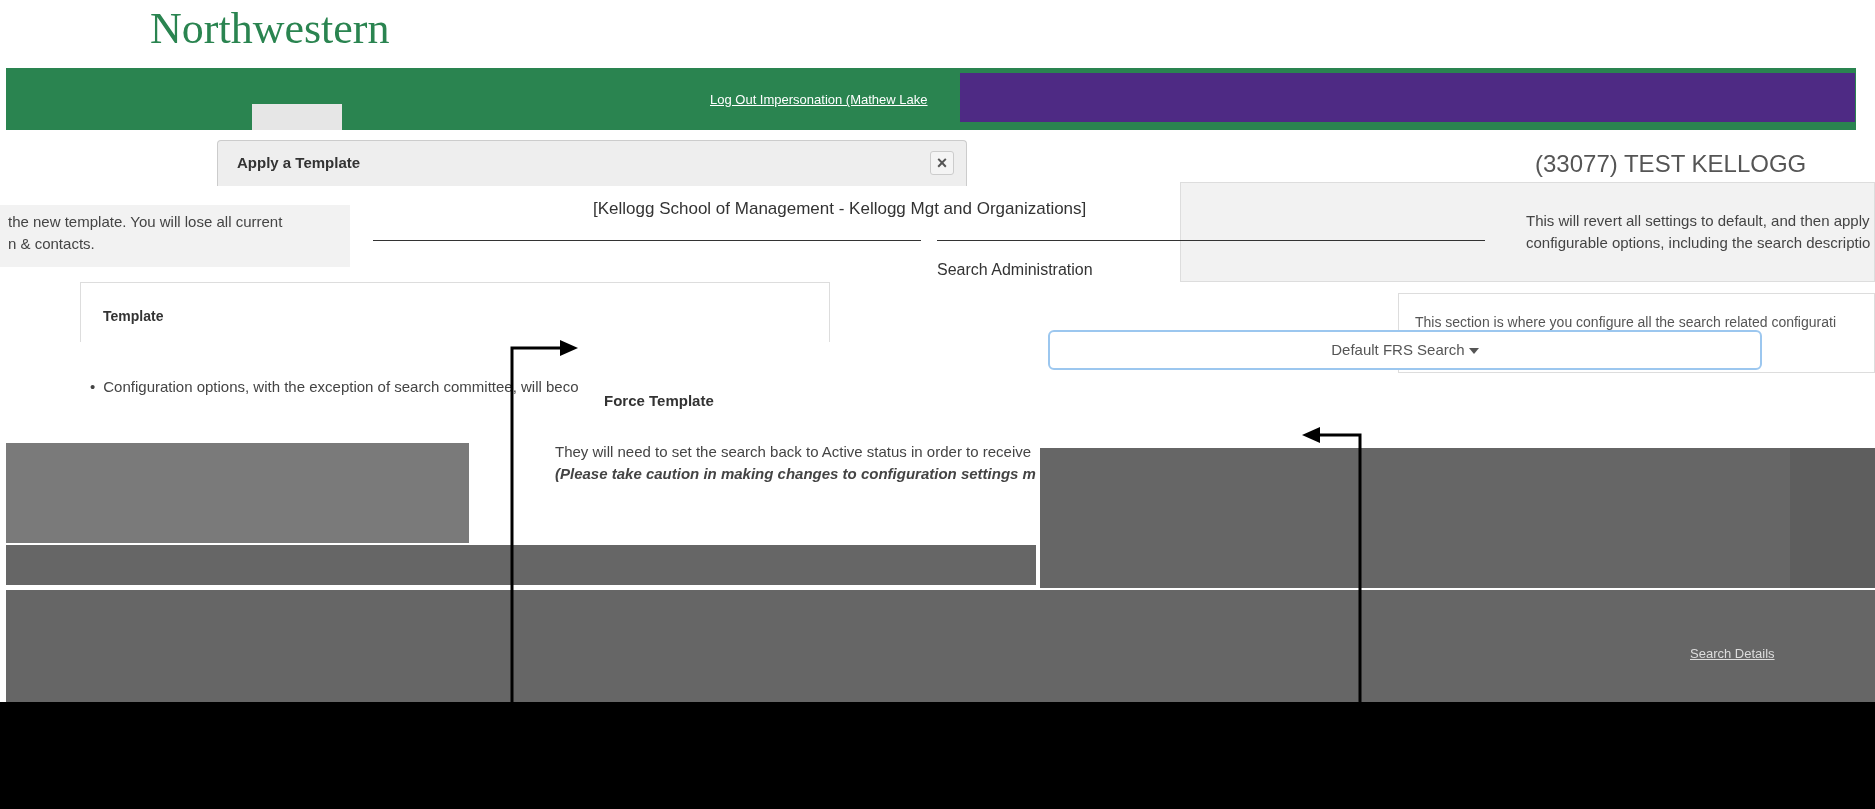 This screenshot has height=809, width=1875. I want to click on force-label: Force Template, so click(659, 401).